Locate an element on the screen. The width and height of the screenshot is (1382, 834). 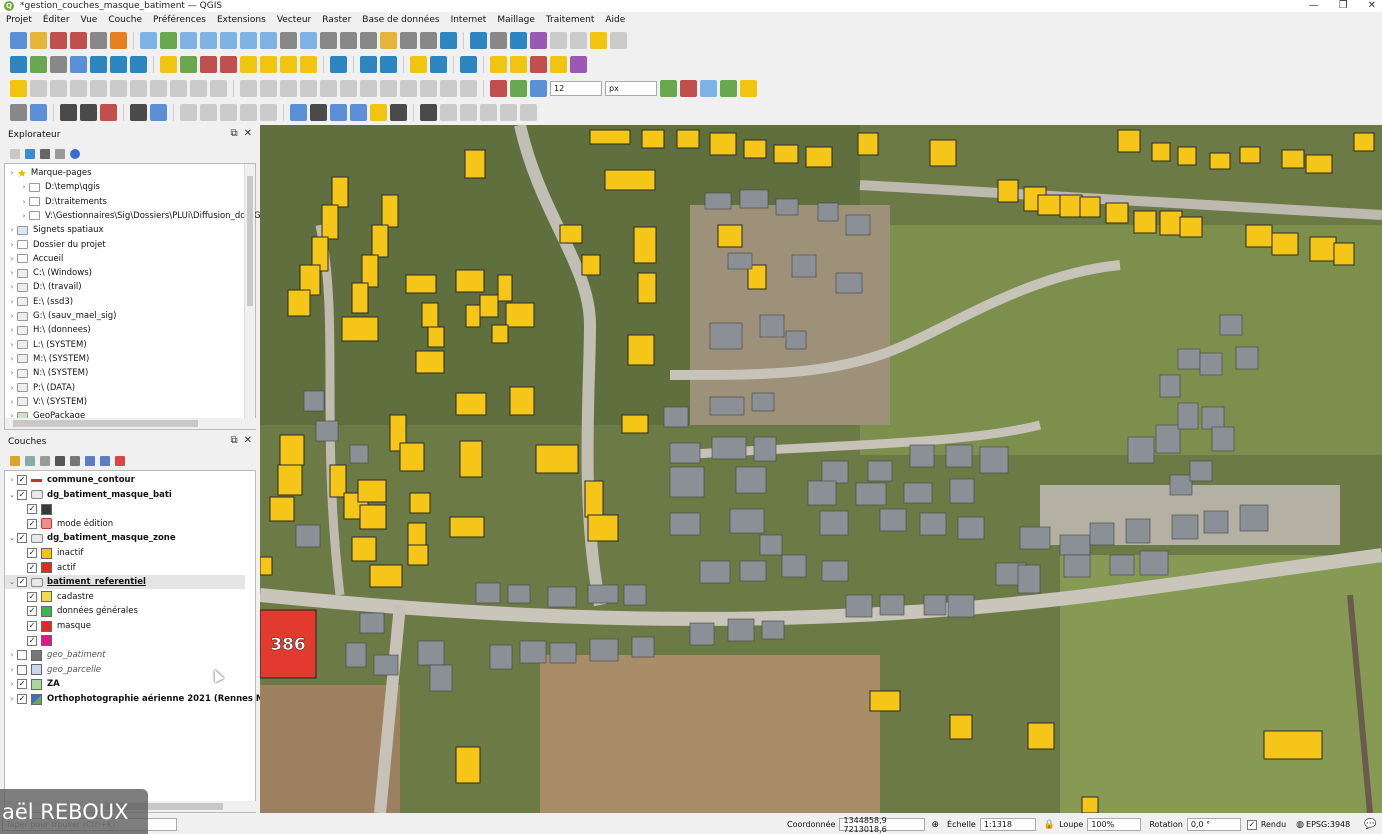
new-map-view-icon is located at coordinates (348, 40).